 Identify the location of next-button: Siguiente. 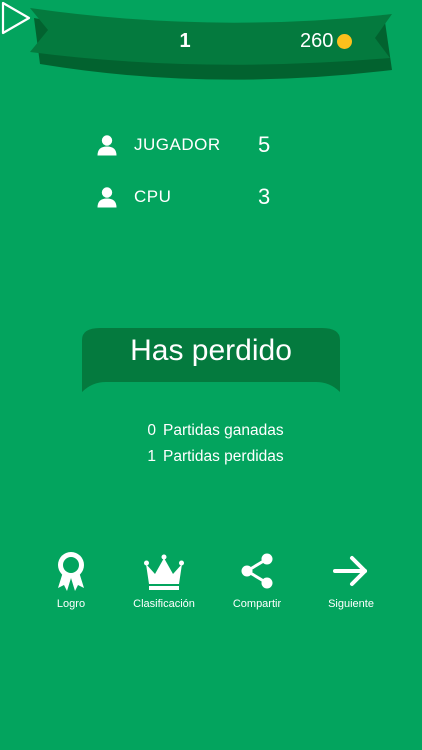
(351, 580).